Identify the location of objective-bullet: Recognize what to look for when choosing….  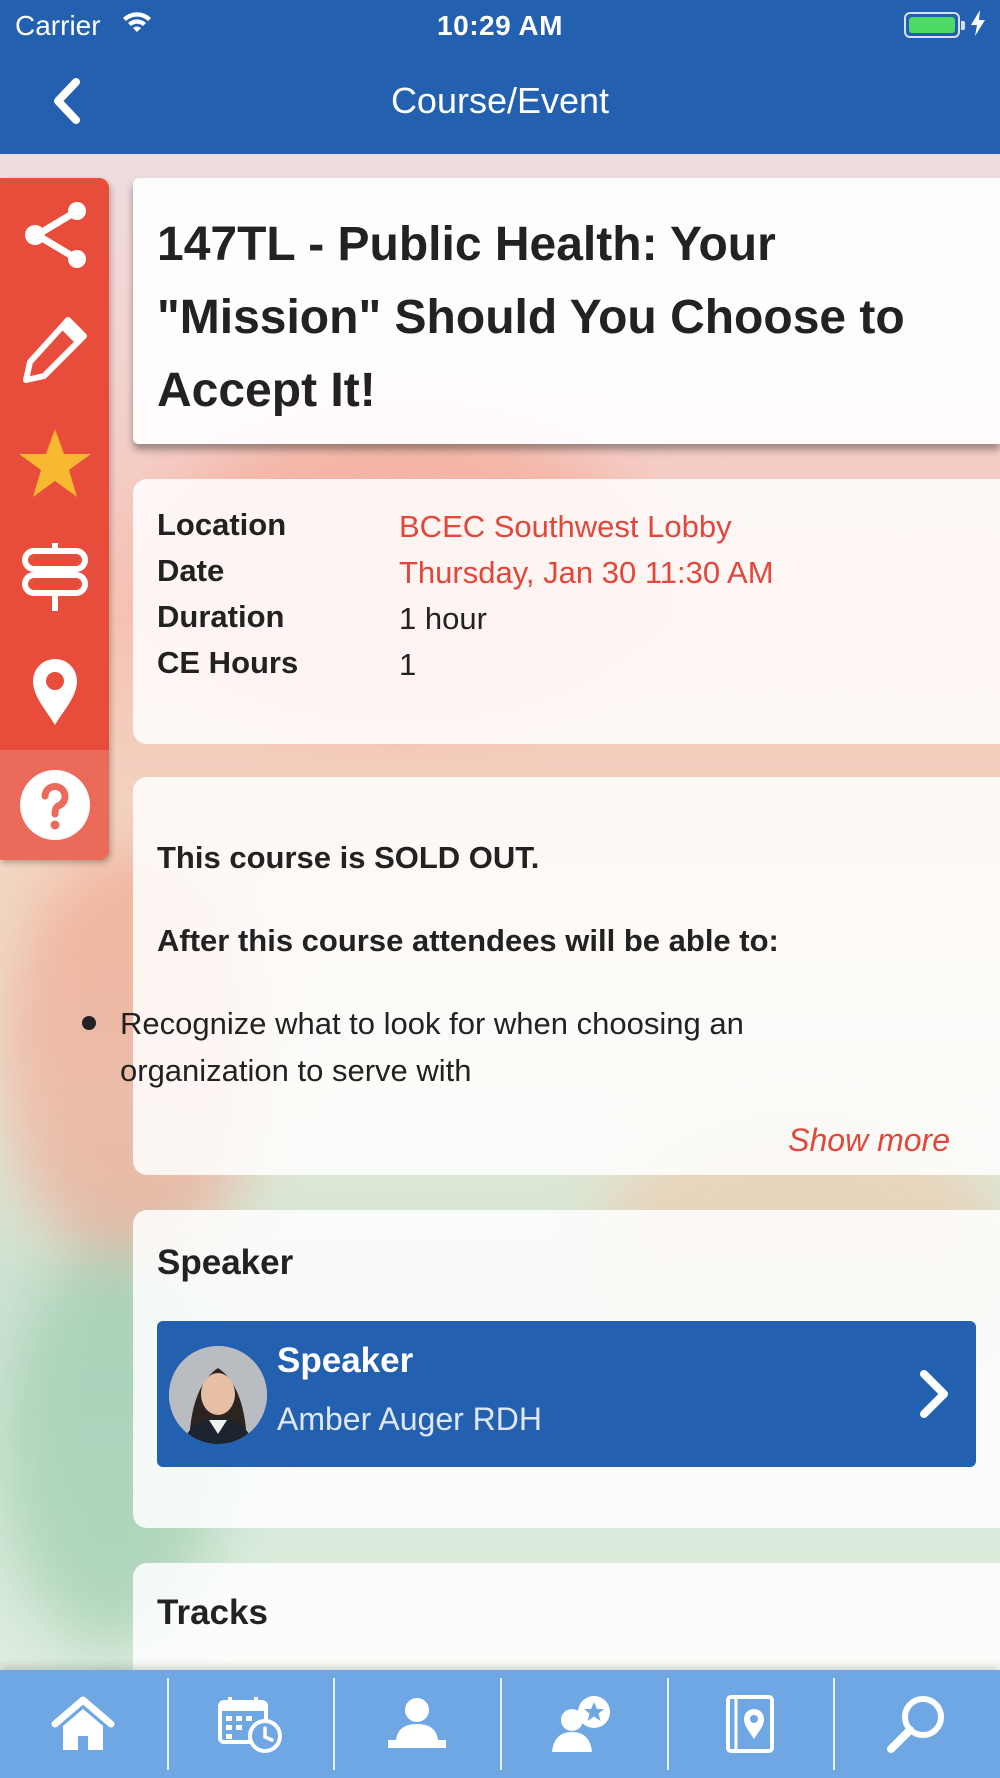
(432, 1047).